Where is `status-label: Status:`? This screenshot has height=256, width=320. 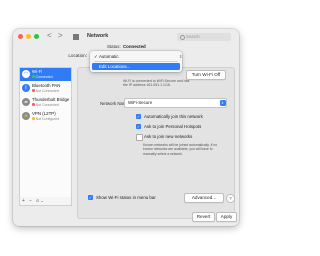 status-label: Status: is located at coordinates (114, 46).